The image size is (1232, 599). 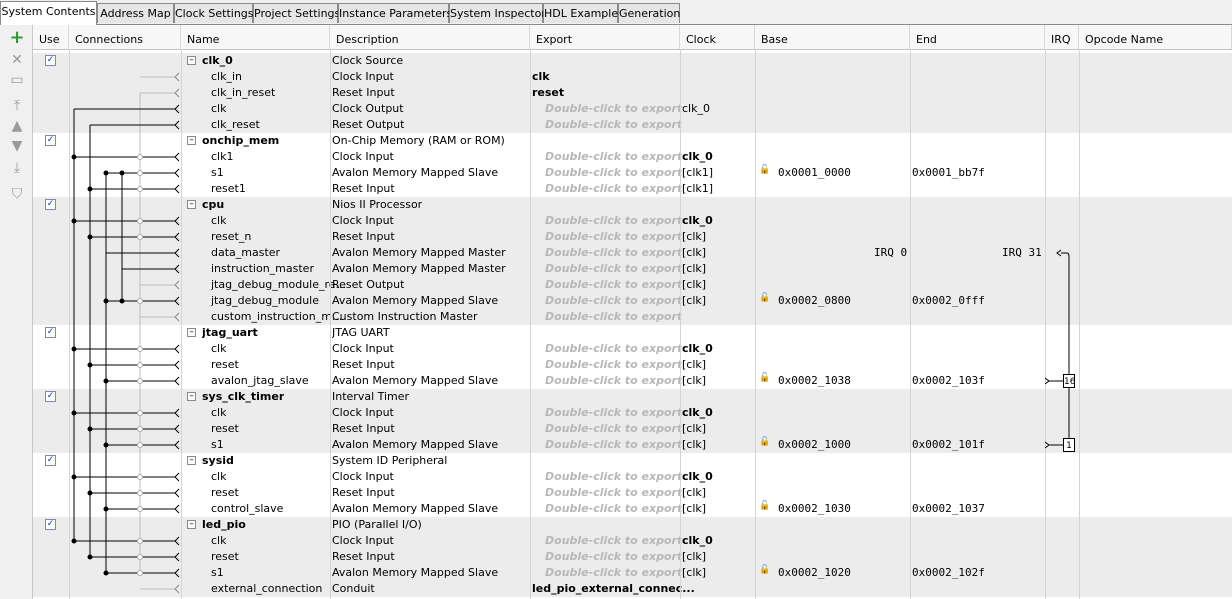 I want to click on base-address: 0x0001_0000, so click(x=814, y=173).